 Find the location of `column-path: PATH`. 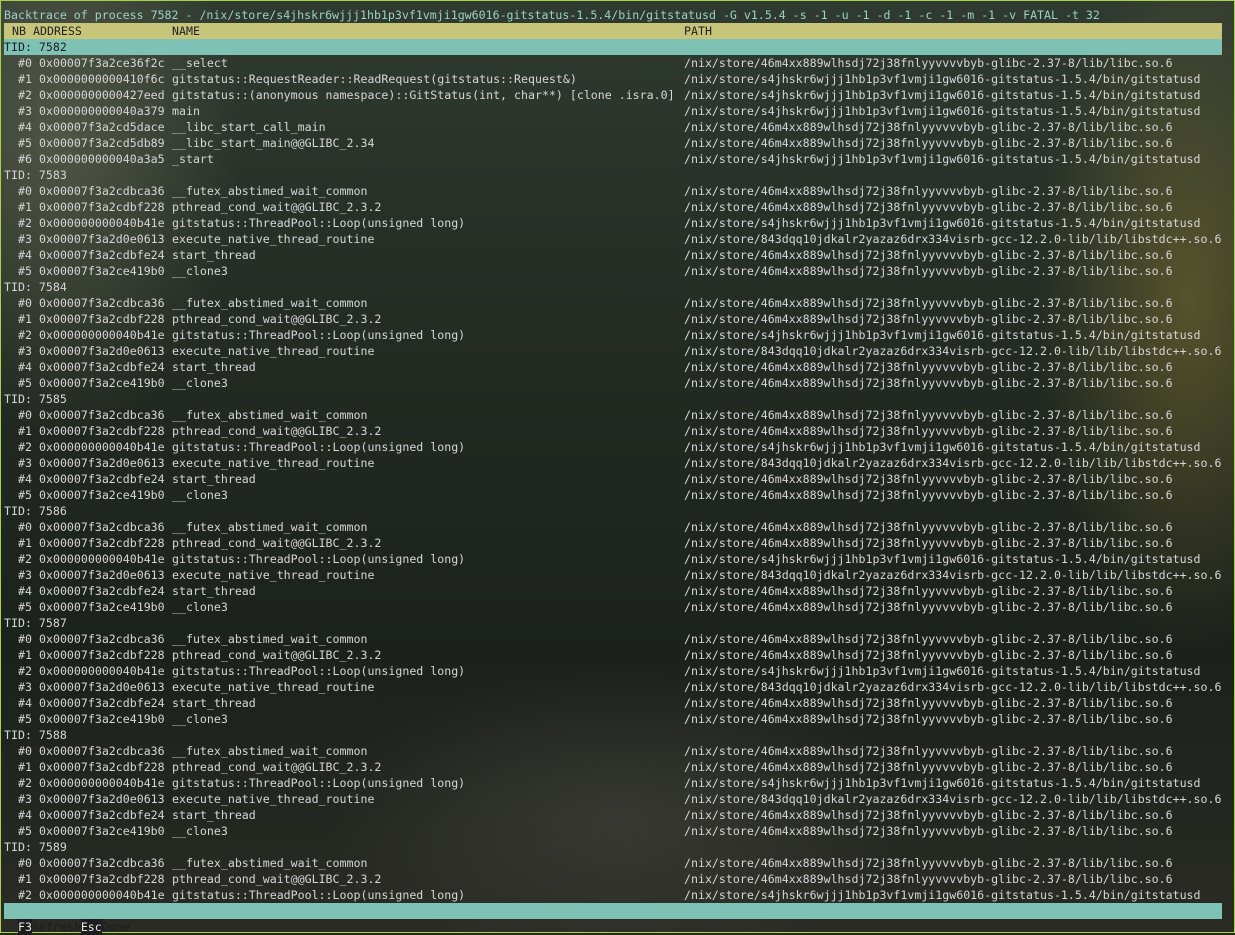

column-path: PATH is located at coordinates (698, 31).